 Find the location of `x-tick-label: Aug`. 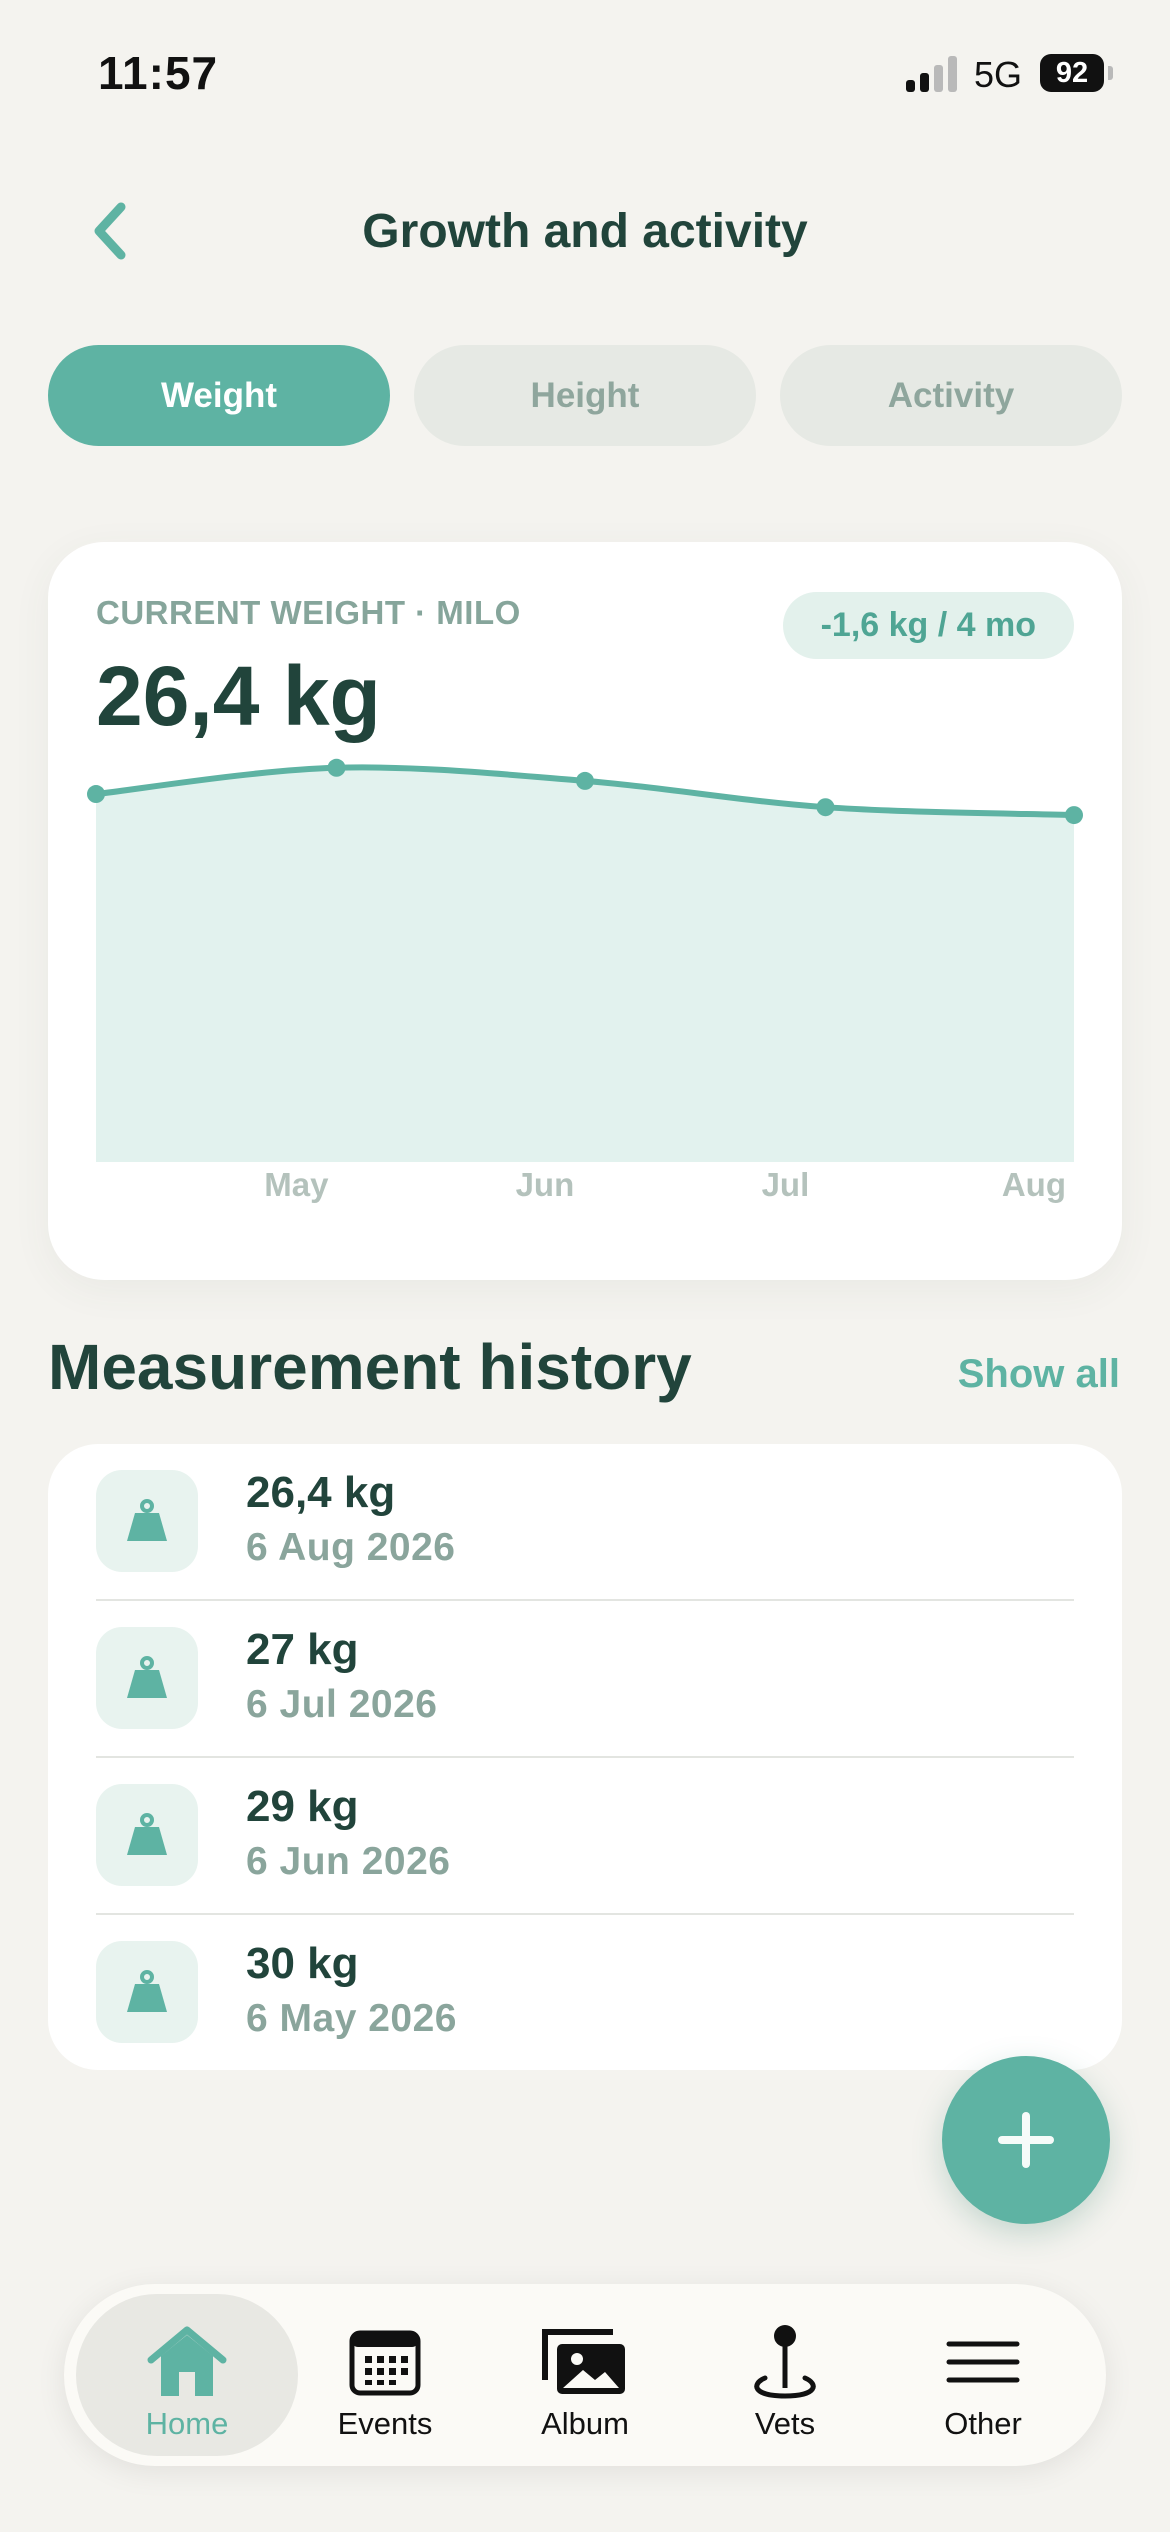

x-tick-label: Aug is located at coordinates (1034, 1184).